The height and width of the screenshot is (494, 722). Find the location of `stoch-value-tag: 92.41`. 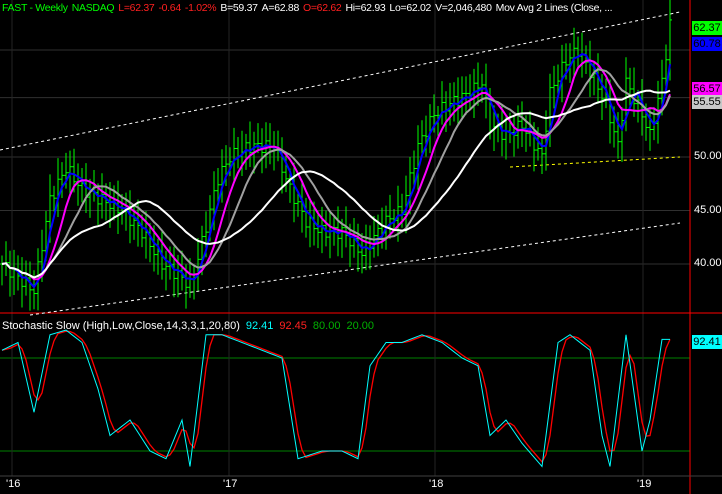

stoch-value-tag: 92.41 is located at coordinates (707, 342).